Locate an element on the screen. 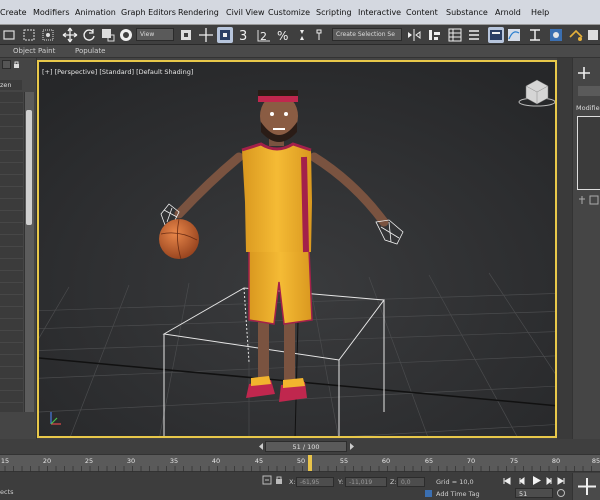 This screenshot has height=500, width=600. align-icon is located at coordinates (434, 35).